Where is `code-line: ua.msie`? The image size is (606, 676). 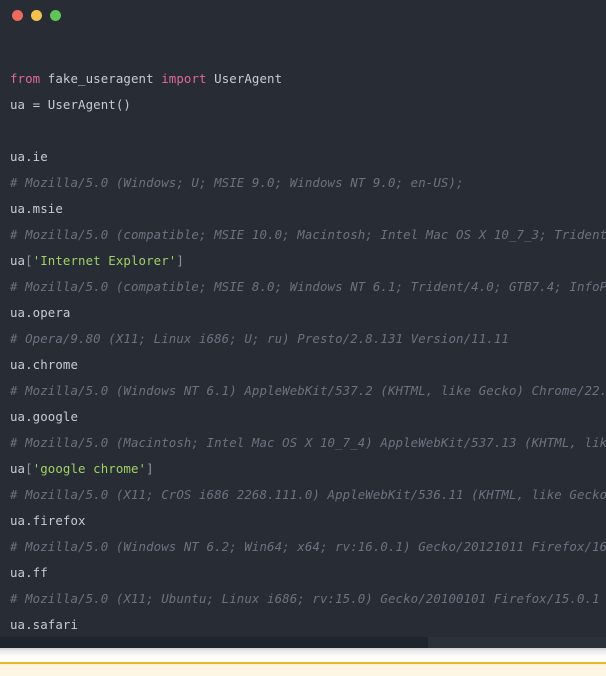 code-line: ua.msie is located at coordinates (303, 209).